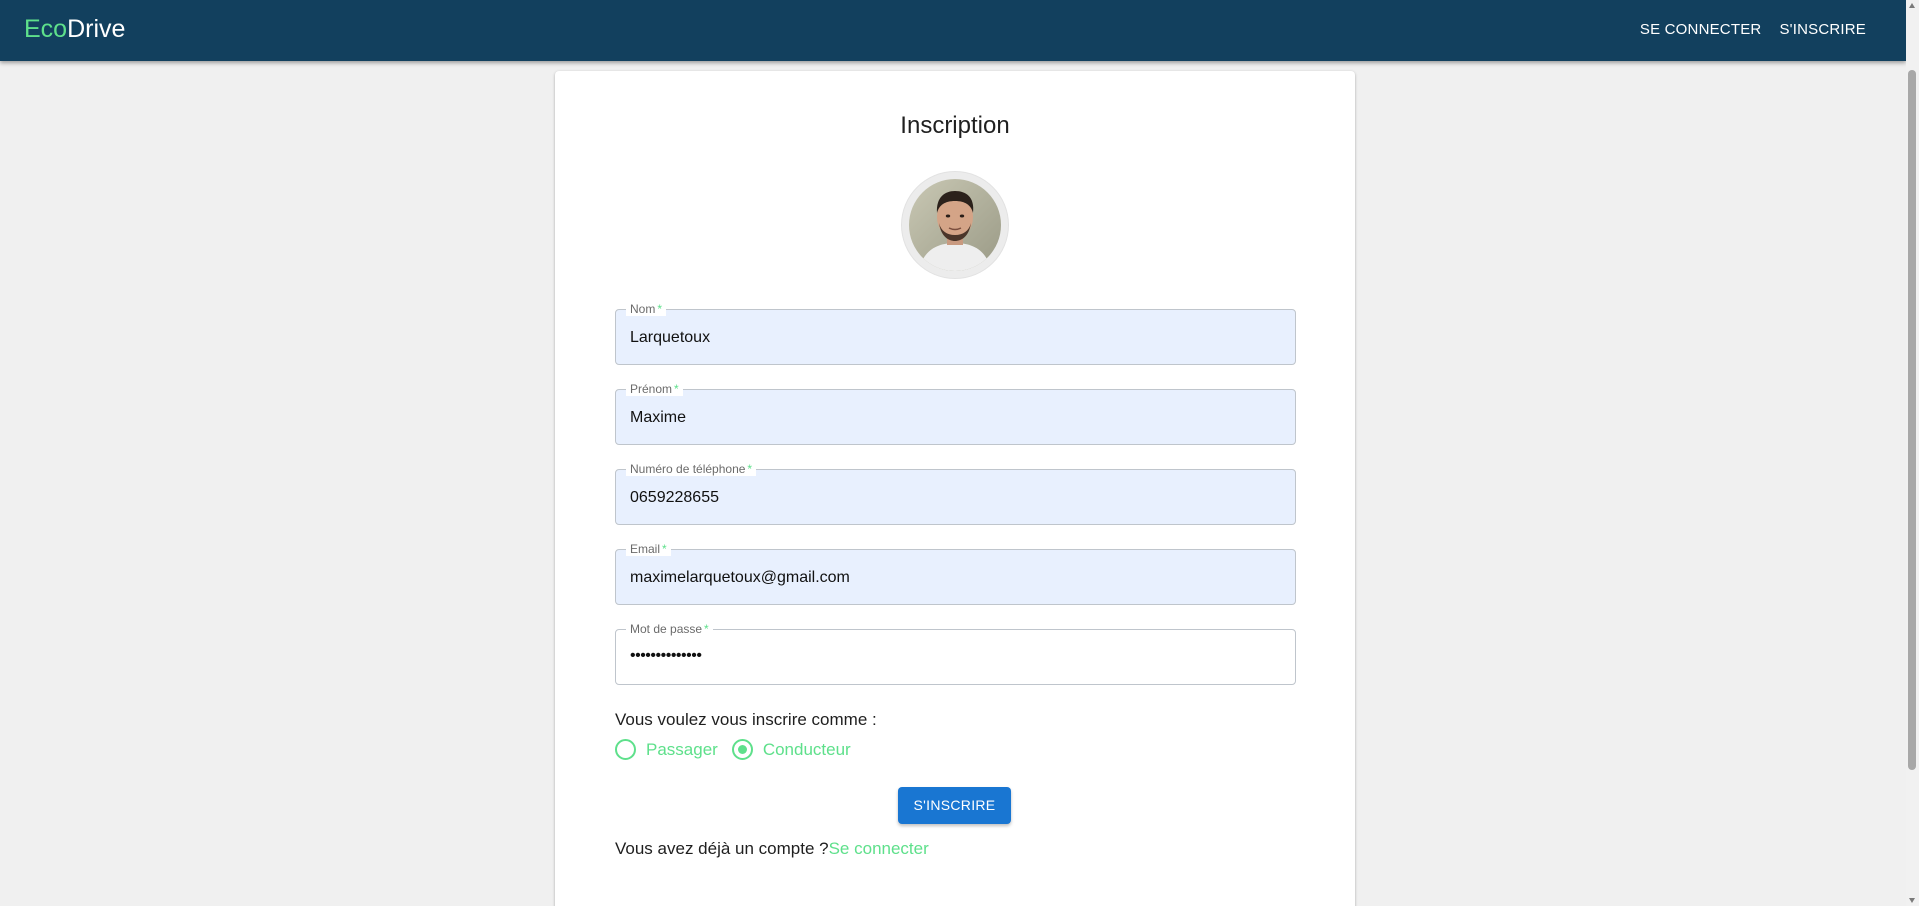 This screenshot has height=906, width=1919. I want to click on first-name-input: Maxime, so click(658, 418).